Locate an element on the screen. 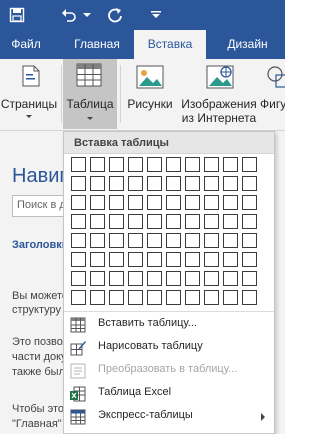 Image resolution: width=320 pixels, height=434 pixels. draw-table-menu-item: Нарисовать таблицу is located at coordinates (169, 347).